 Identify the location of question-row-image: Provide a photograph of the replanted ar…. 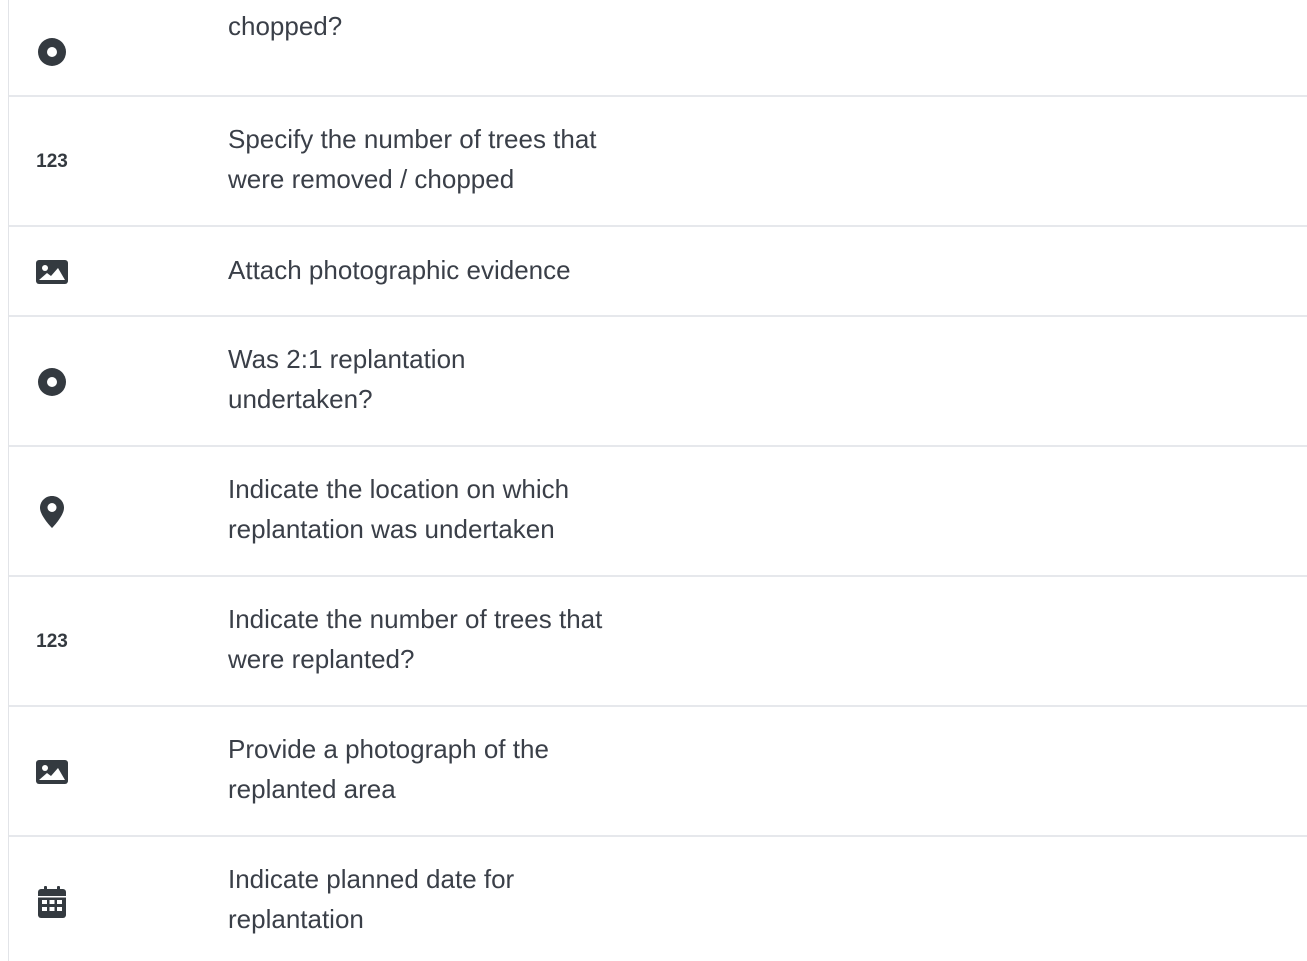
(658, 772).